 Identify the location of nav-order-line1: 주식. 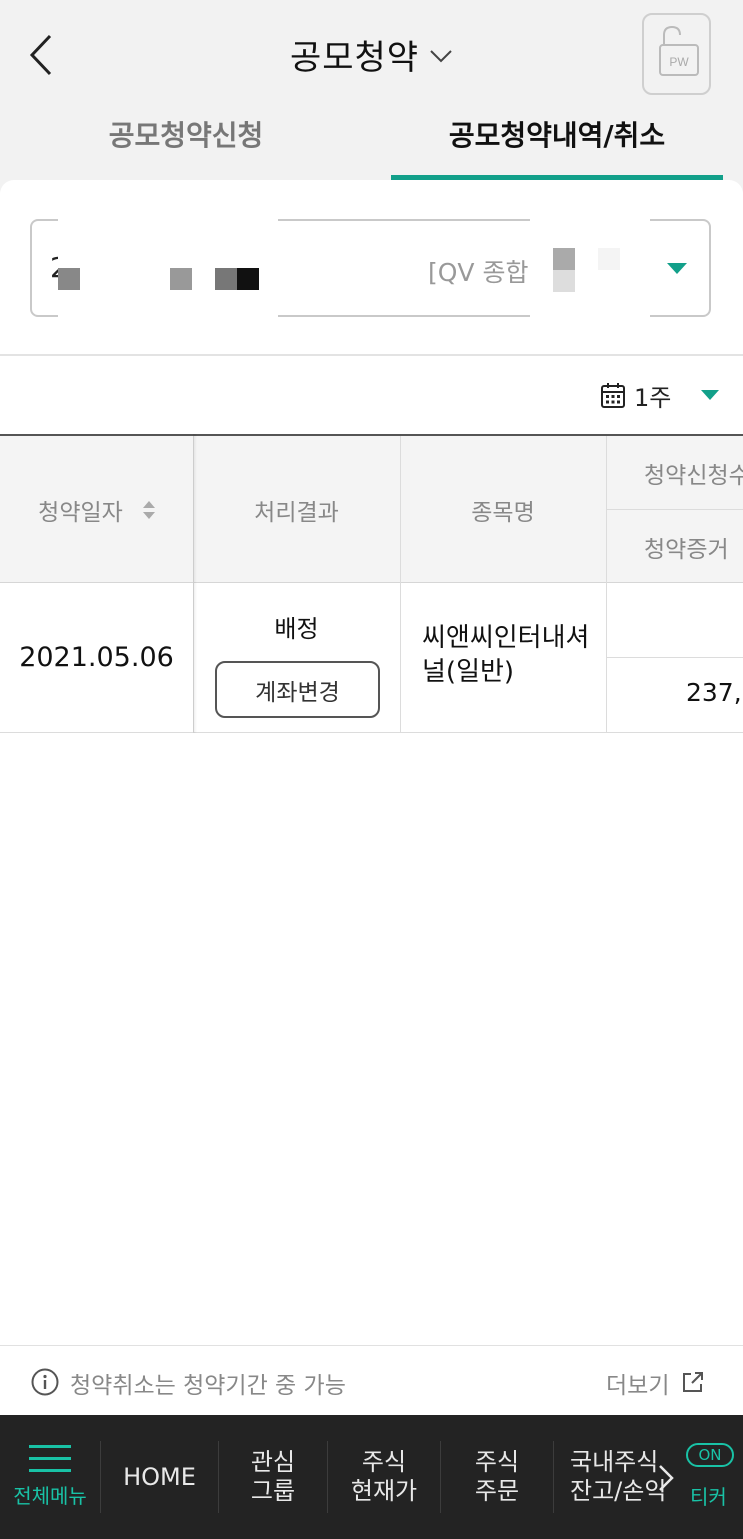
(497, 1462).